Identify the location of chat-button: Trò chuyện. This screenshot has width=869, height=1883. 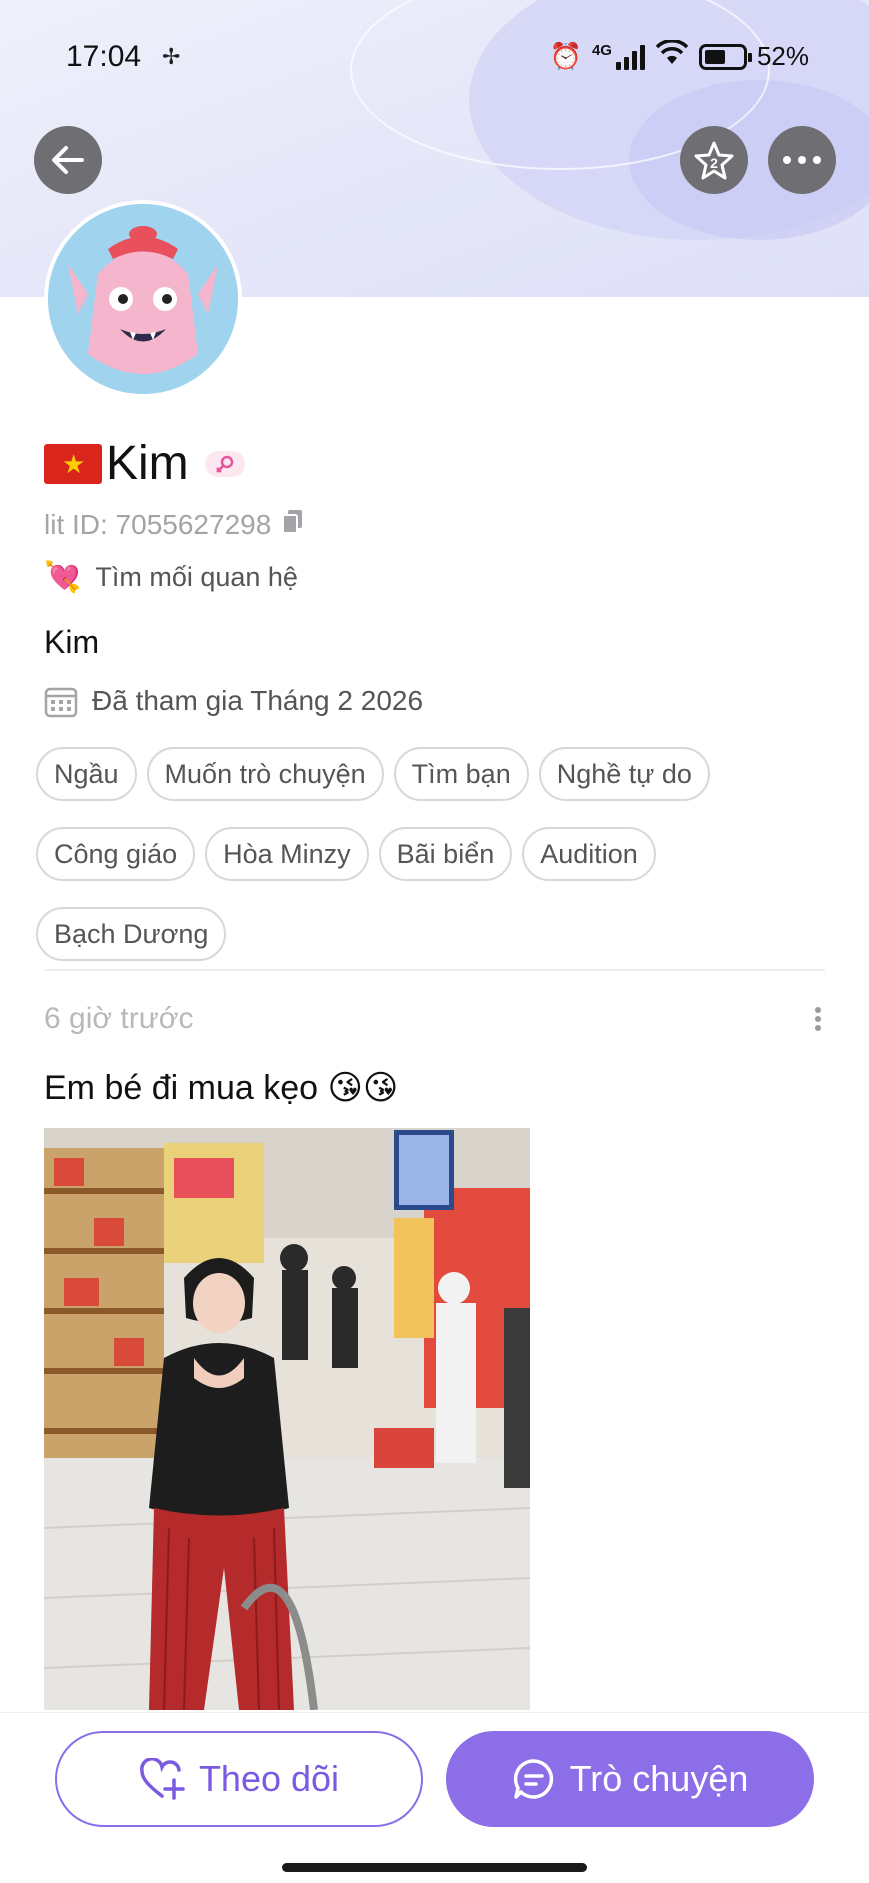
(630, 1779).